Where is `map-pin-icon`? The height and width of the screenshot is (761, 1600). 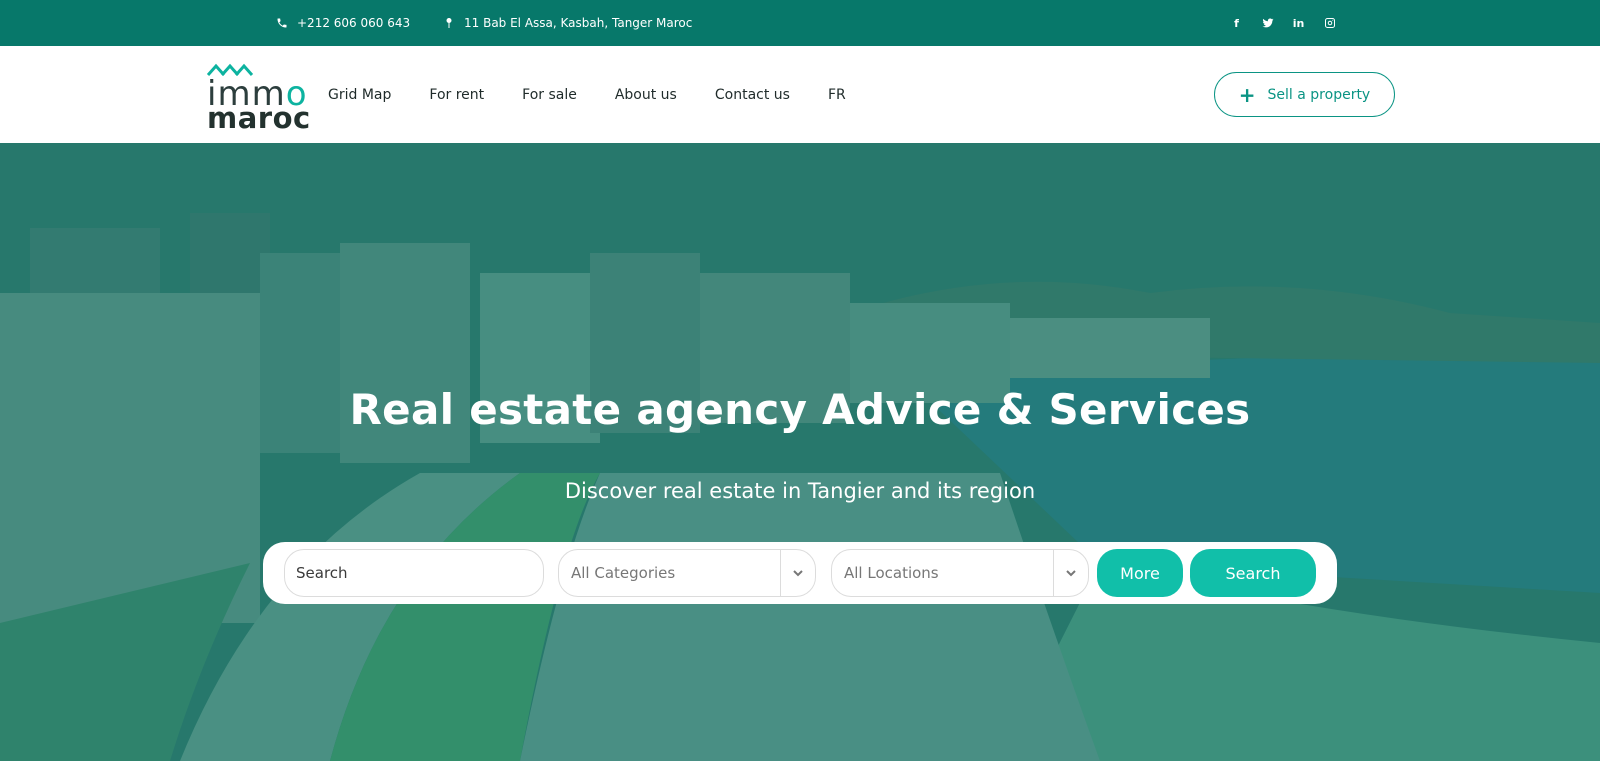
map-pin-icon is located at coordinates (449, 23).